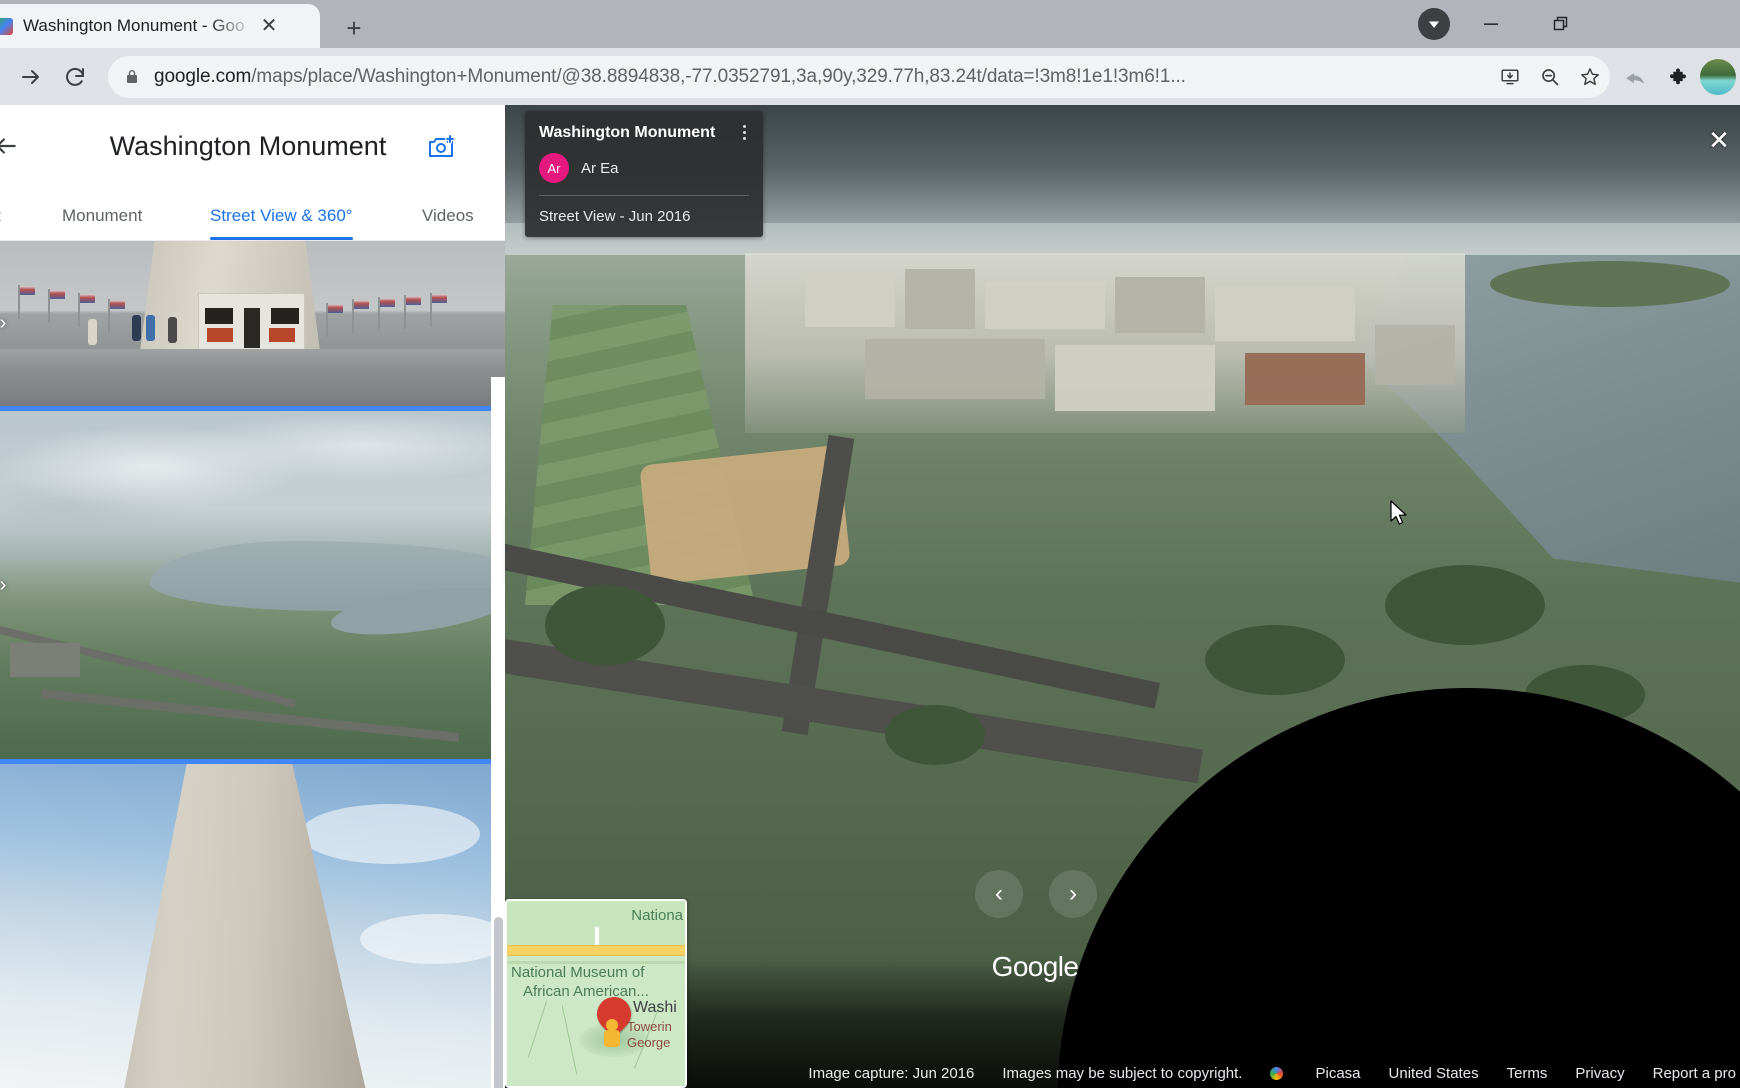 The width and height of the screenshot is (1740, 1088). What do you see at coordinates (1105, 343) in the screenshot?
I see `city-blocks` at bounding box center [1105, 343].